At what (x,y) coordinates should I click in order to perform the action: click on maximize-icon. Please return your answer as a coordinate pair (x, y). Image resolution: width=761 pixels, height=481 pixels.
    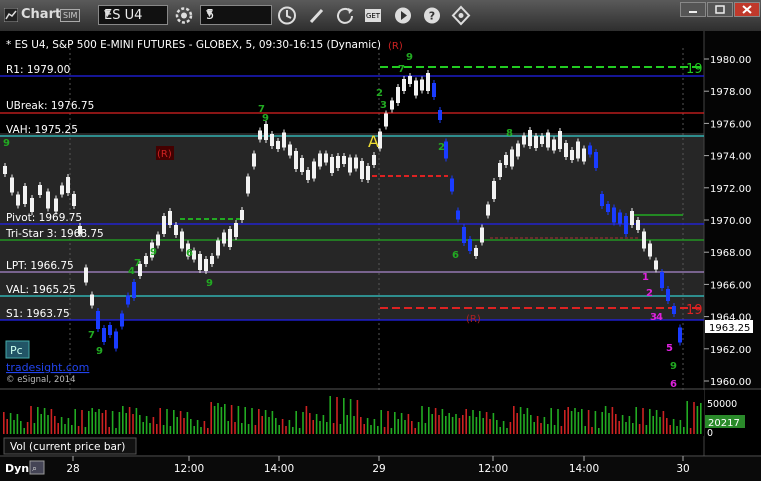
    Looking at the image, I should click on (720, 9).